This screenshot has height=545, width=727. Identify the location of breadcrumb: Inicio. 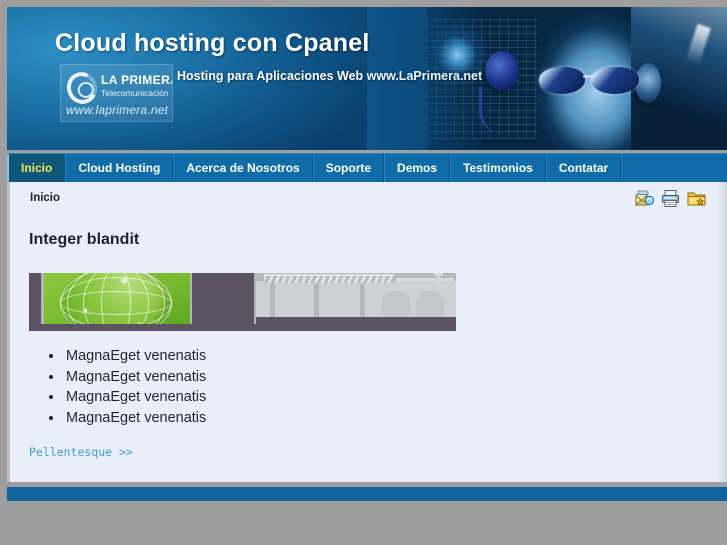
(45, 198).